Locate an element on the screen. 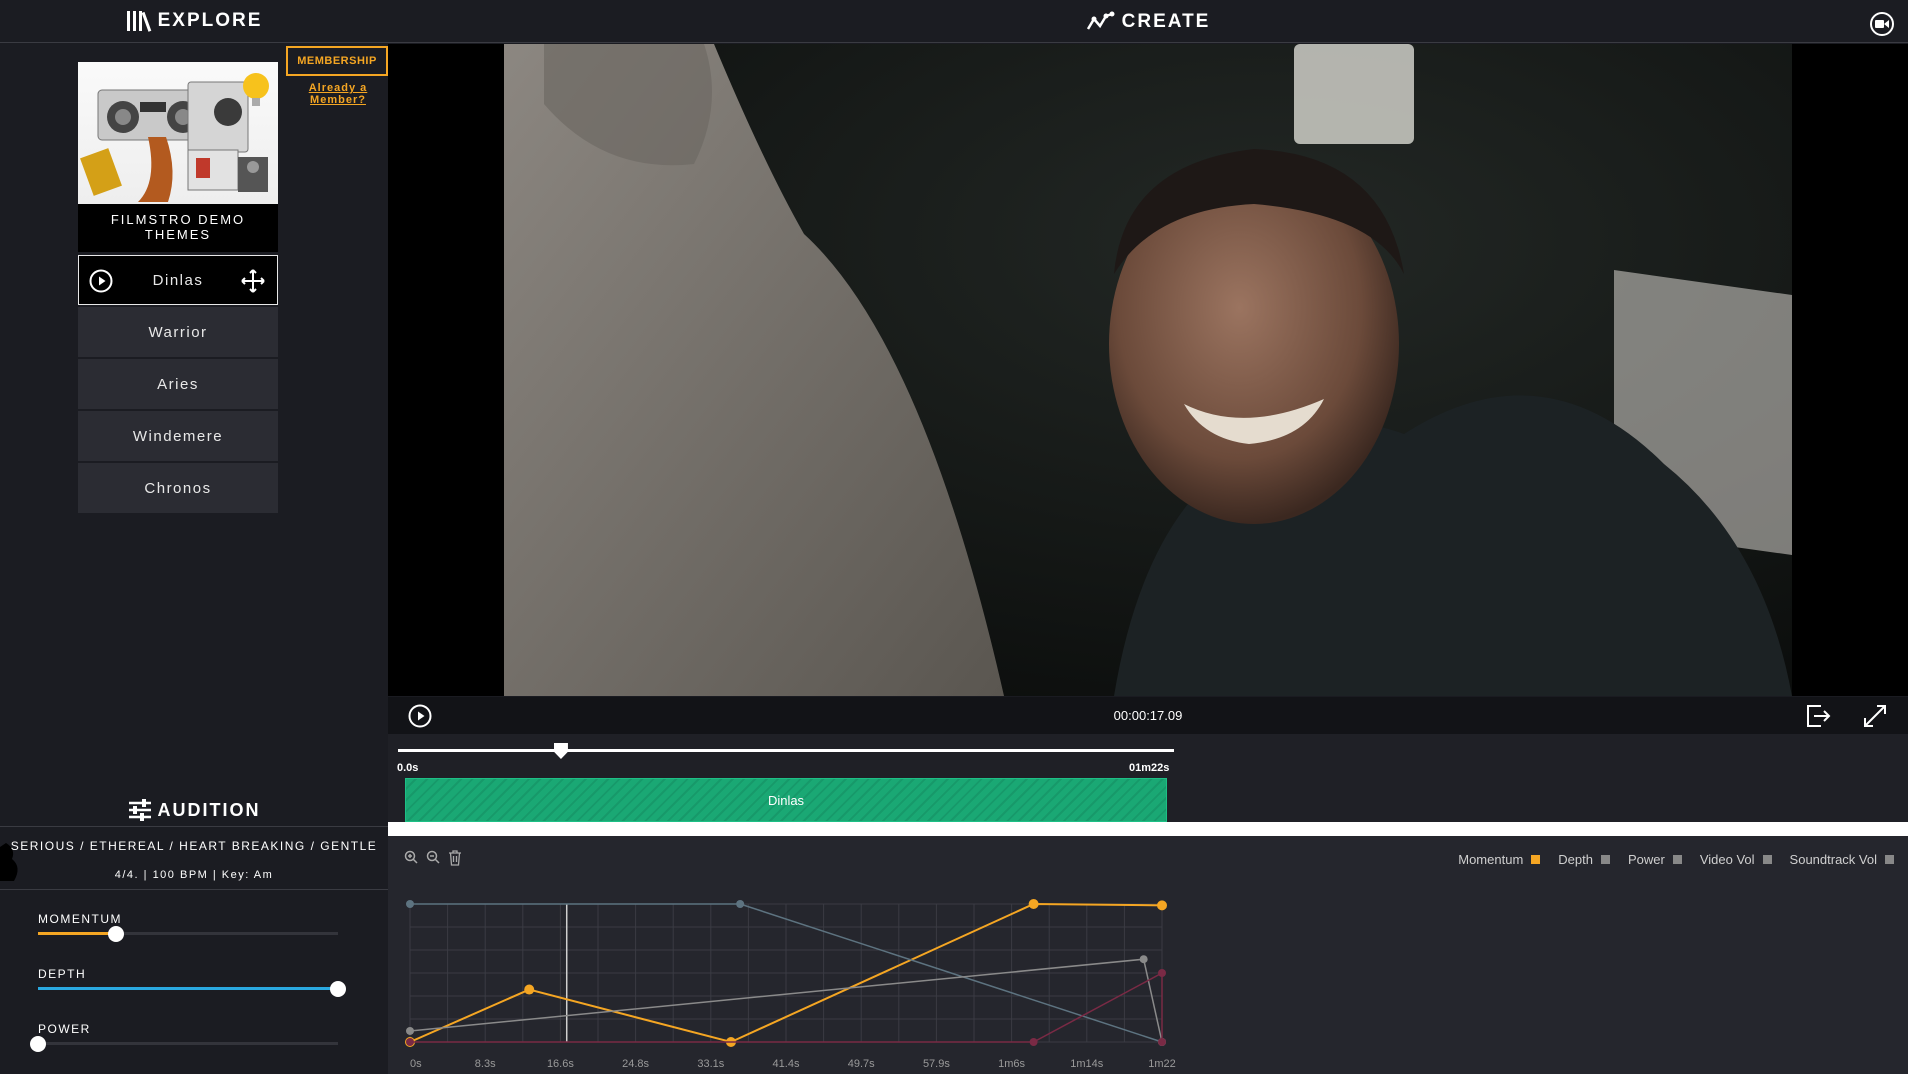 Image resolution: width=1908 pixels, height=1074 pixels. x-tick-label: 24.8s is located at coordinates (635, 1064).